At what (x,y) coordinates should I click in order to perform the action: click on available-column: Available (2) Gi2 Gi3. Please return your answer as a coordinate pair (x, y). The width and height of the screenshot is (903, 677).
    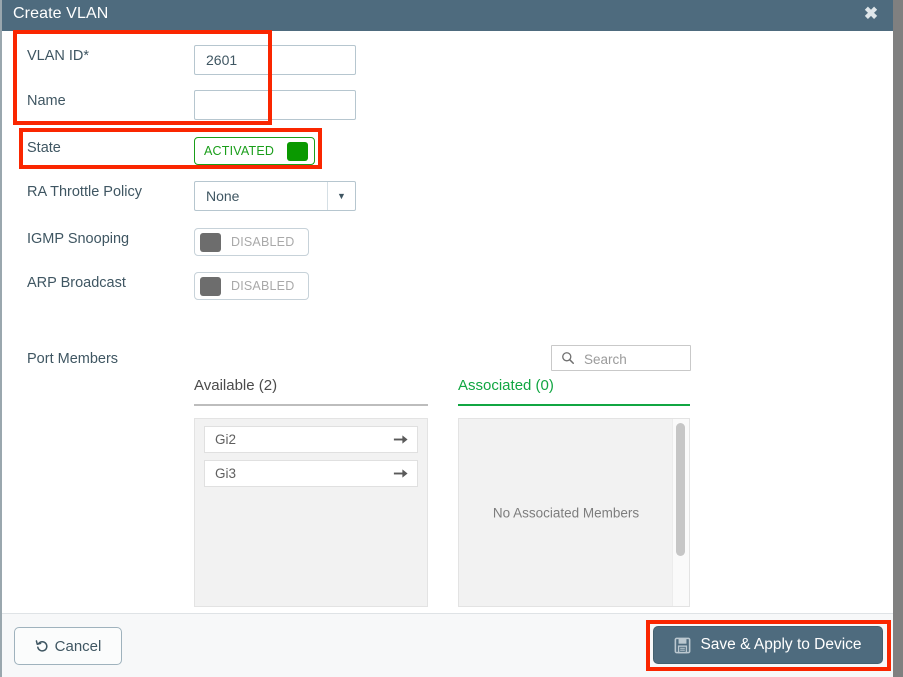
    Looking at the image, I should click on (311, 491).